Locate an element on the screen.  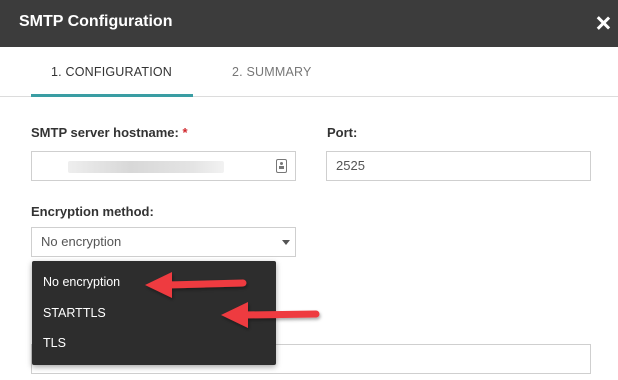
tab-bar: 1. CONFIGURATION 2. SUMMARY is located at coordinates (309, 72).